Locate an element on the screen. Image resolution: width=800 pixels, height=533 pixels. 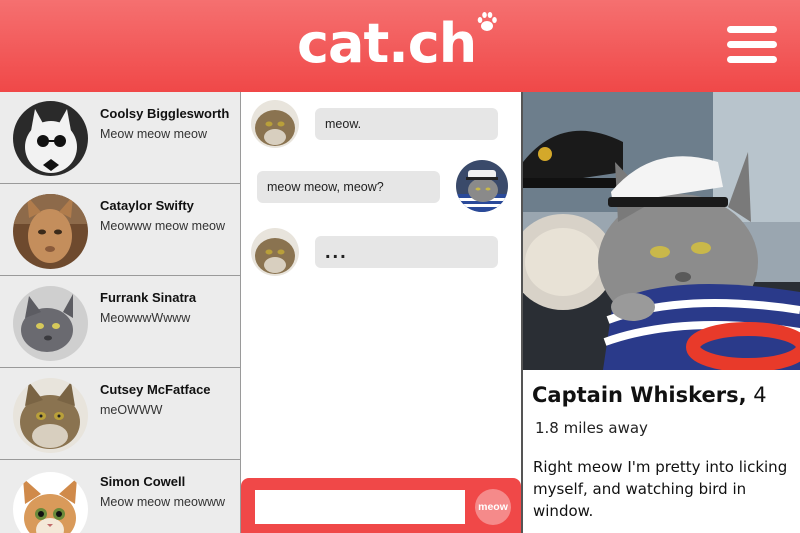
contact-name: Cutsey McFatface is located at coordinates (155, 389).